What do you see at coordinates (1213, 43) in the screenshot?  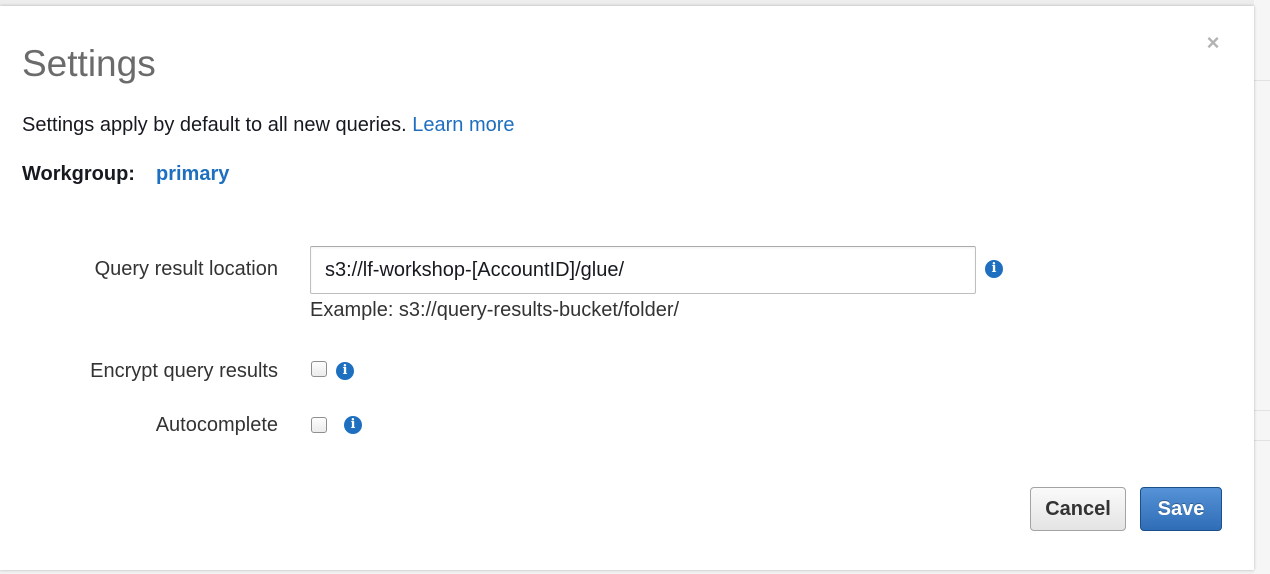 I see `close-icon: ×` at bounding box center [1213, 43].